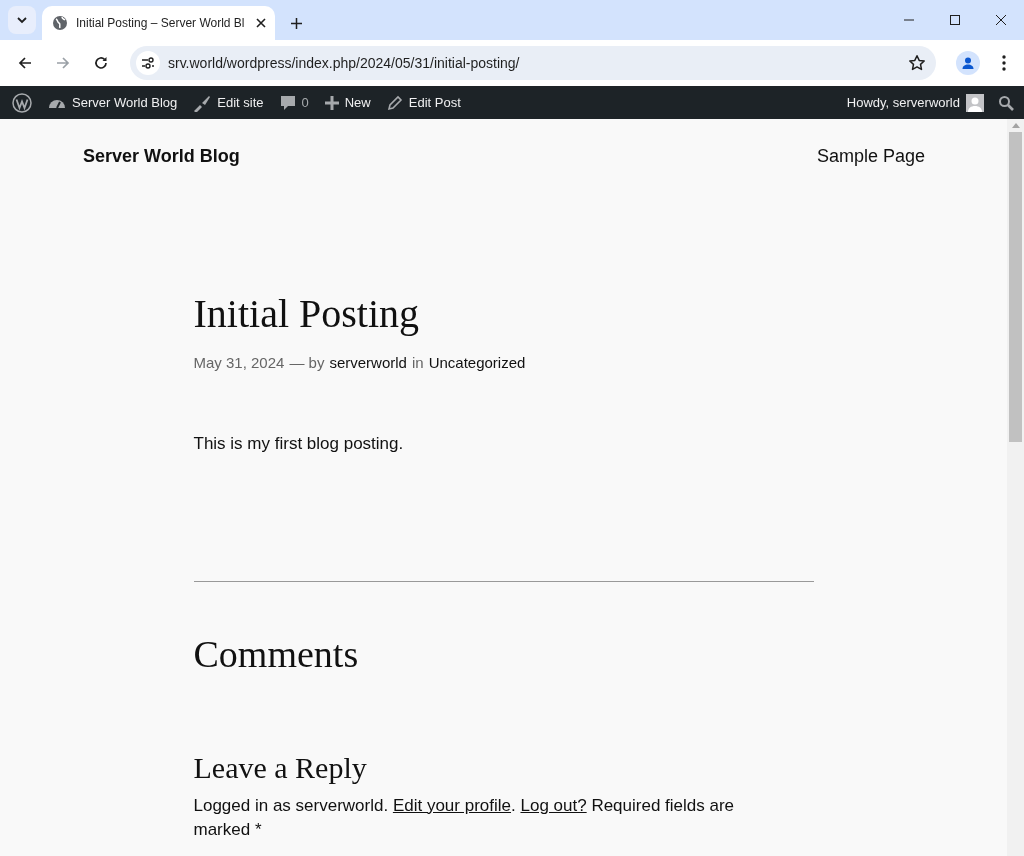 Image resolution: width=1024 pixels, height=856 pixels. Describe the element at coordinates (347, 102) in the screenshot. I see `new-content-link: New` at that location.